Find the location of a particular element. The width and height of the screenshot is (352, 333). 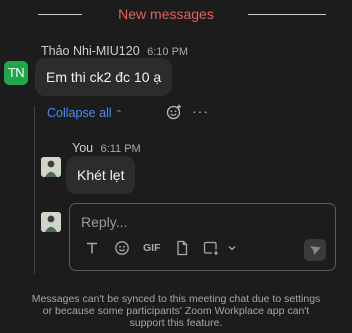

avatar: TN is located at coordinates (16, 73).